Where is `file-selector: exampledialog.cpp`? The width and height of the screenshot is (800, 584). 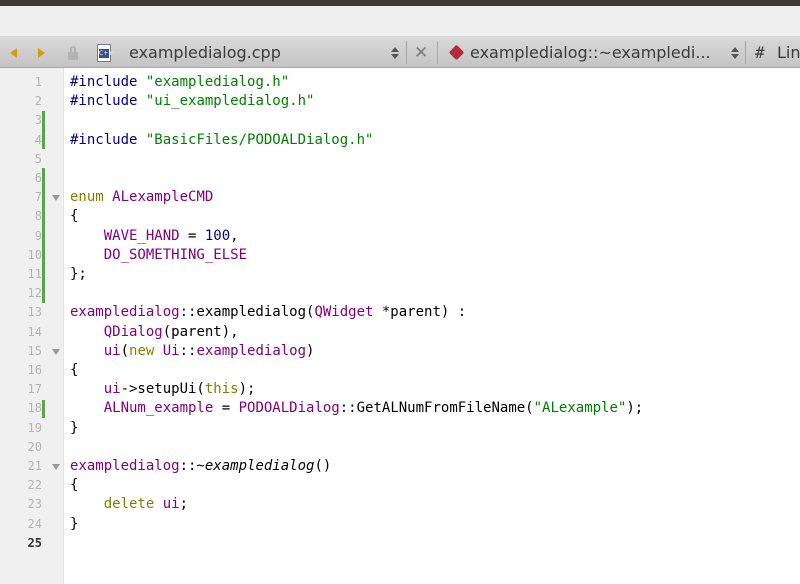 file-selector: exampledialog.cpp is located at coordinates (205, 52).